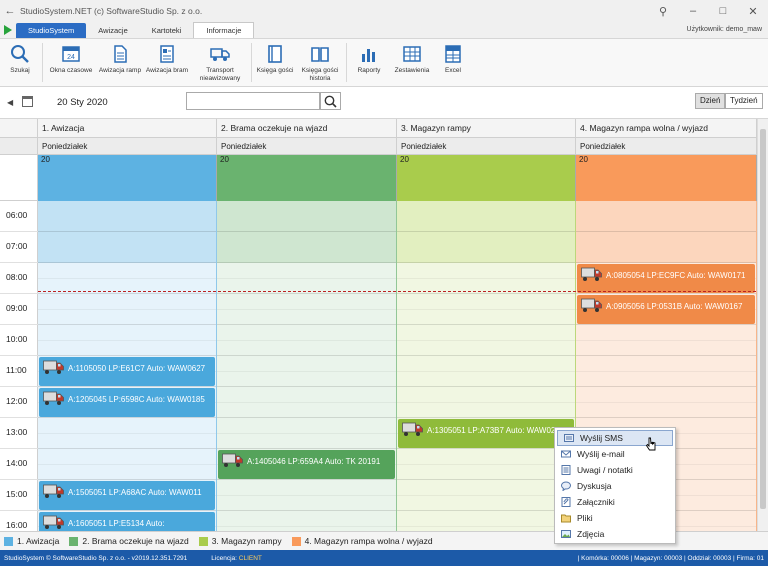 The height and width of the screenshot is (566, 768). I want to click on appointment-card: A:1405046 LP:659A4 Auto: TK 20191, so click(306, 464).